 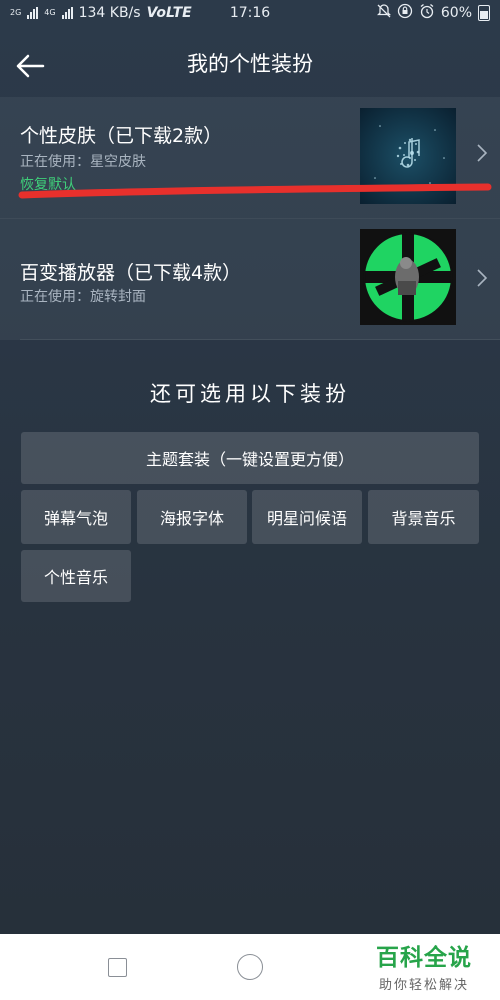 What do you see at coordinates (424, 958) in the screenshot?
I see `watermark-main-text: 百科全说` at bounding box center [424, 958].